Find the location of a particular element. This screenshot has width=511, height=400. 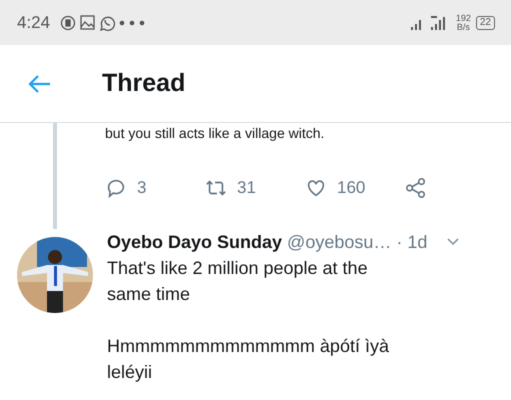

like-count: 160 is located at coordinates (351, 188).